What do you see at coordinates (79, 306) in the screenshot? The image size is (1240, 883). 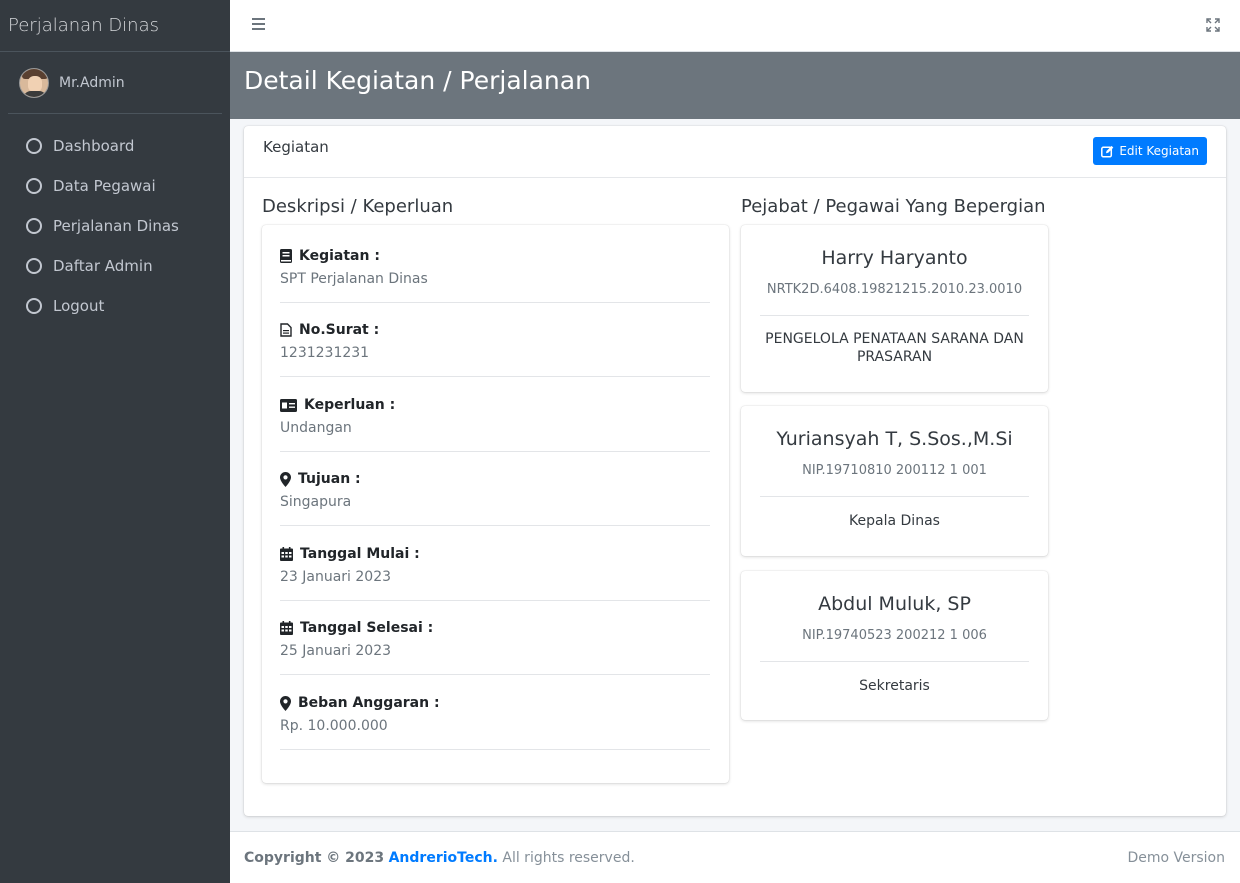 I see `sidebar-item-label: Logout` at bounding box center [79, 306].